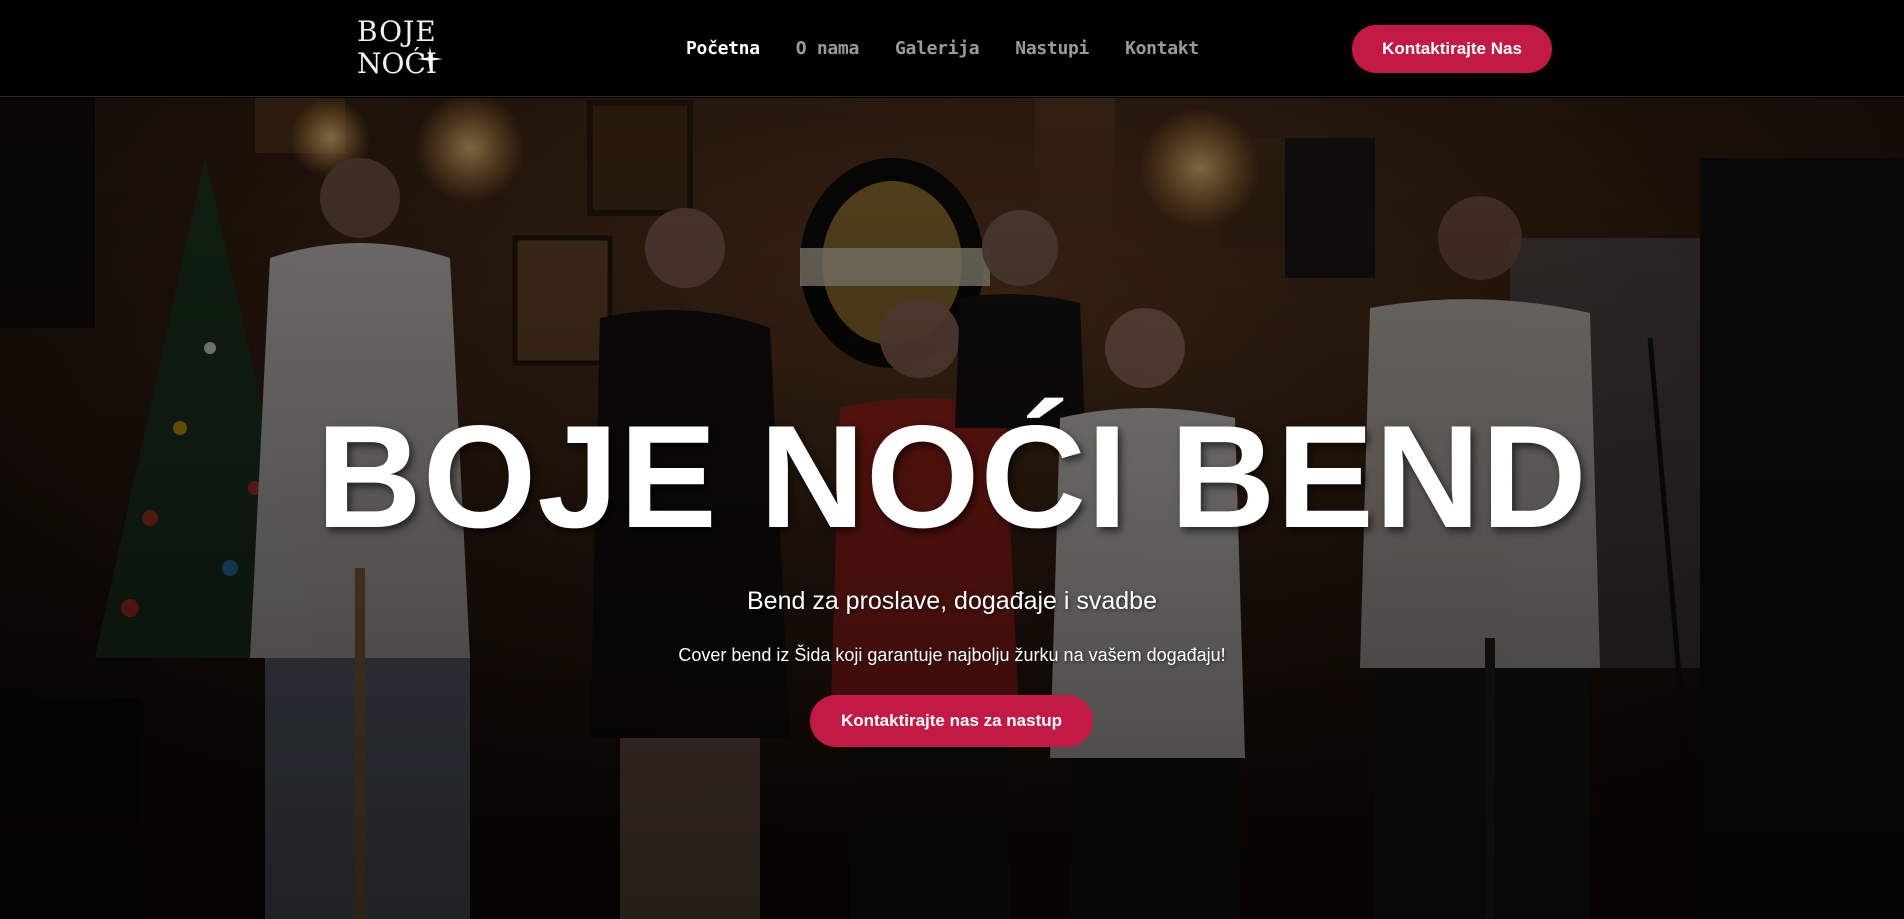 The image size is (1904, 919). I want to click on main-nav: Početna O nama Galerija Nastupi Kontakt, so click(942, 50).